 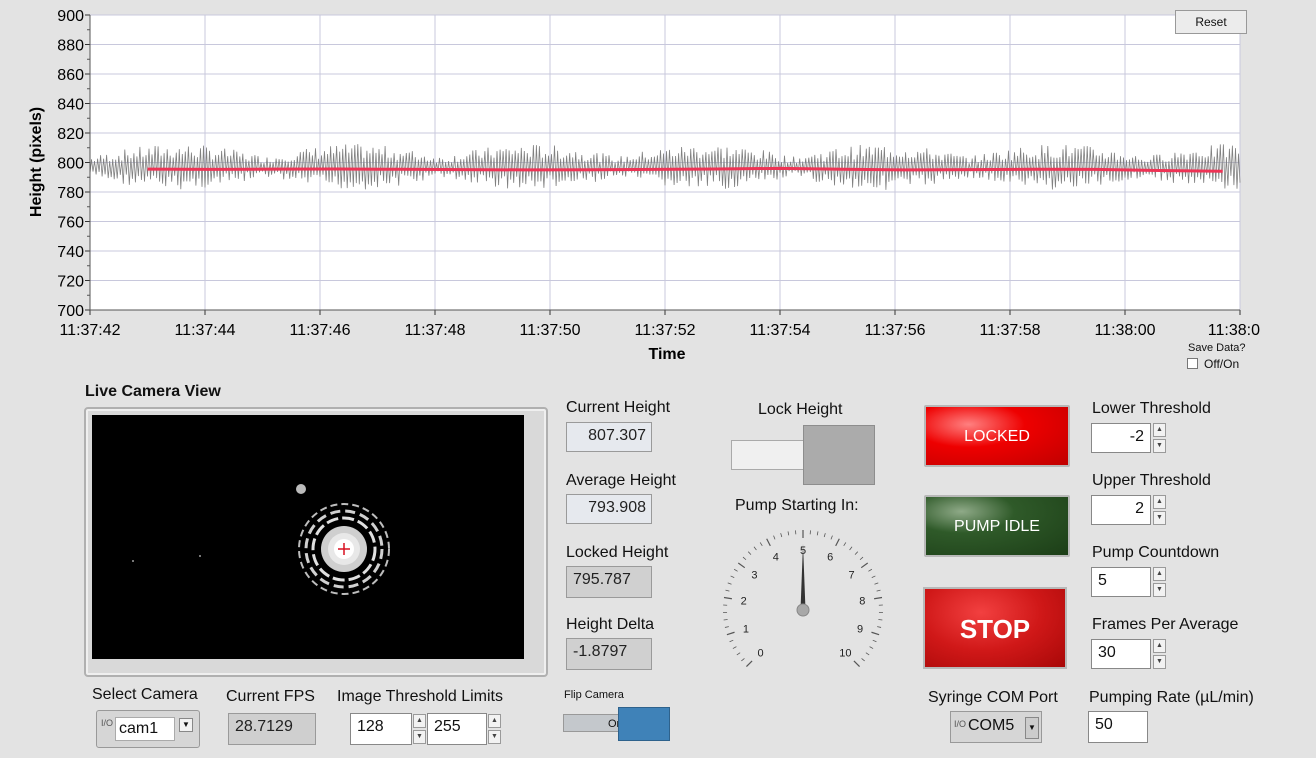 What do you see at coordinates (839, 455) in the screenshot?
I see `lock-height-switch` at bounding box center [839, 455].